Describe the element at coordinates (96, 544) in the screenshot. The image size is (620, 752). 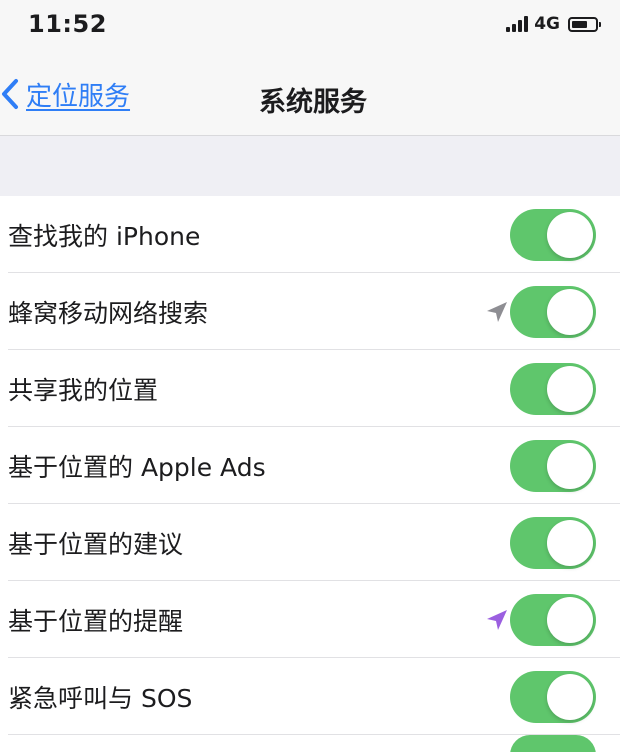
I see `list-item-label: 基于位置的建议` at that location.